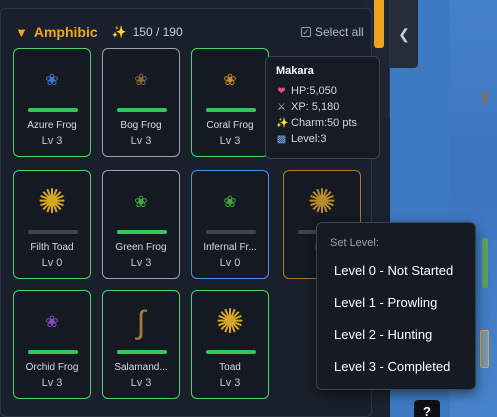  I want to click on section-title: Amphibic, so click(65, 32).